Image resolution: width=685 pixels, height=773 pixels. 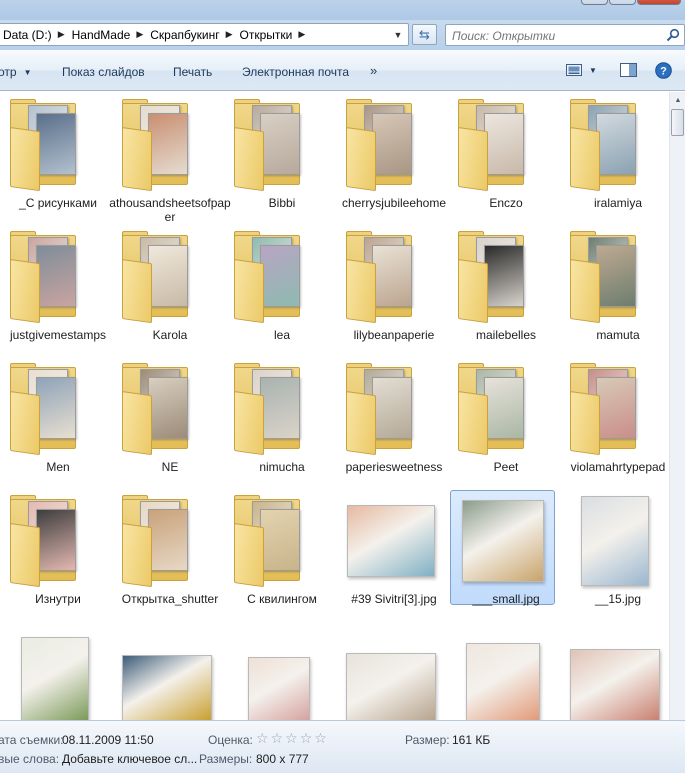 I want to click on image-item: ___small.jpg, so click(x=506, y=556).